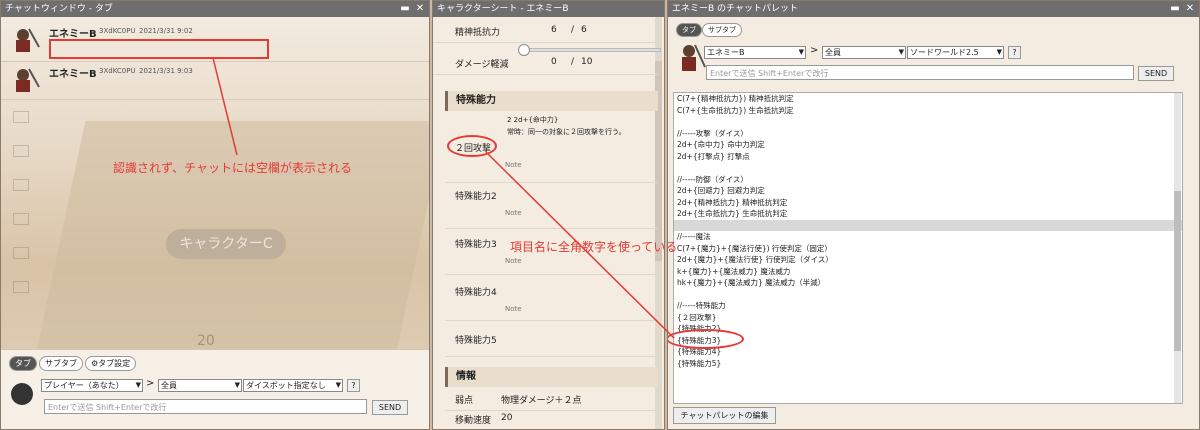 Image resolution: width=1200 pixels, height=430 pixels. Describe the element at coordinates (933, 9) in the screenshot. I see `palette-titlebar: エネミーB のチャットパレット ▬ ✕` at that location.